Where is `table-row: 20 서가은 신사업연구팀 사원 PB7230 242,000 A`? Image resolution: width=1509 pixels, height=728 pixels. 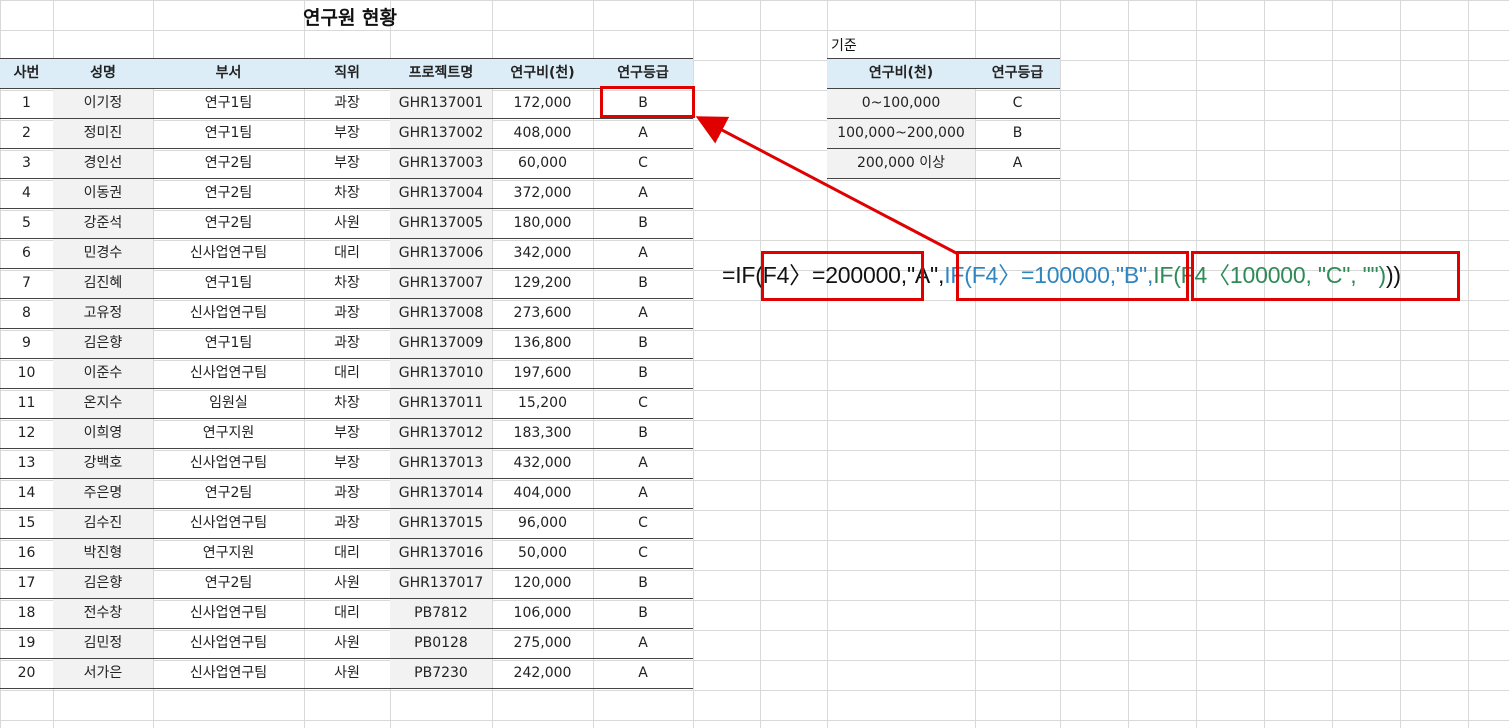 table-row: 20 서가은 신사업연구팀 사원 PB7230 242,000 A is located at coordinates (346, 673).